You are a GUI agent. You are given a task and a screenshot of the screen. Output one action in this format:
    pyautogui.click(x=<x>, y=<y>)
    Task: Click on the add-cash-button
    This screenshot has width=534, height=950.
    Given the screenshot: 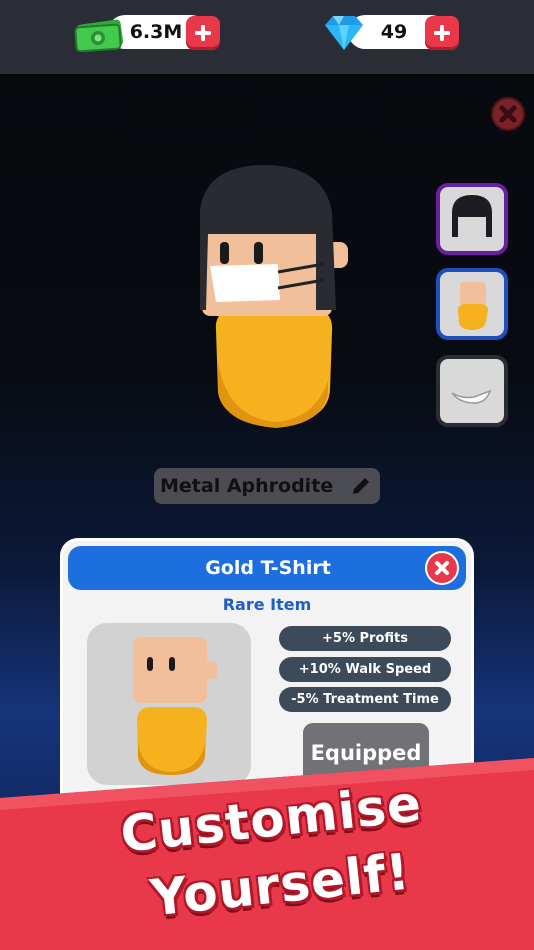 What is the action you would take?
    pyautogui.click(x=203, y=33)
    